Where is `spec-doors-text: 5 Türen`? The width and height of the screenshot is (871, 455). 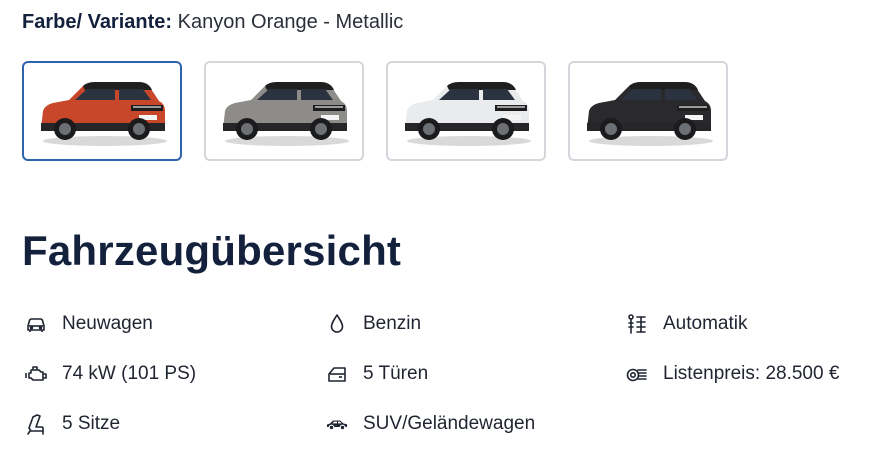 spec-doors-text: 5 Türen is located at coordinates (396, 373).